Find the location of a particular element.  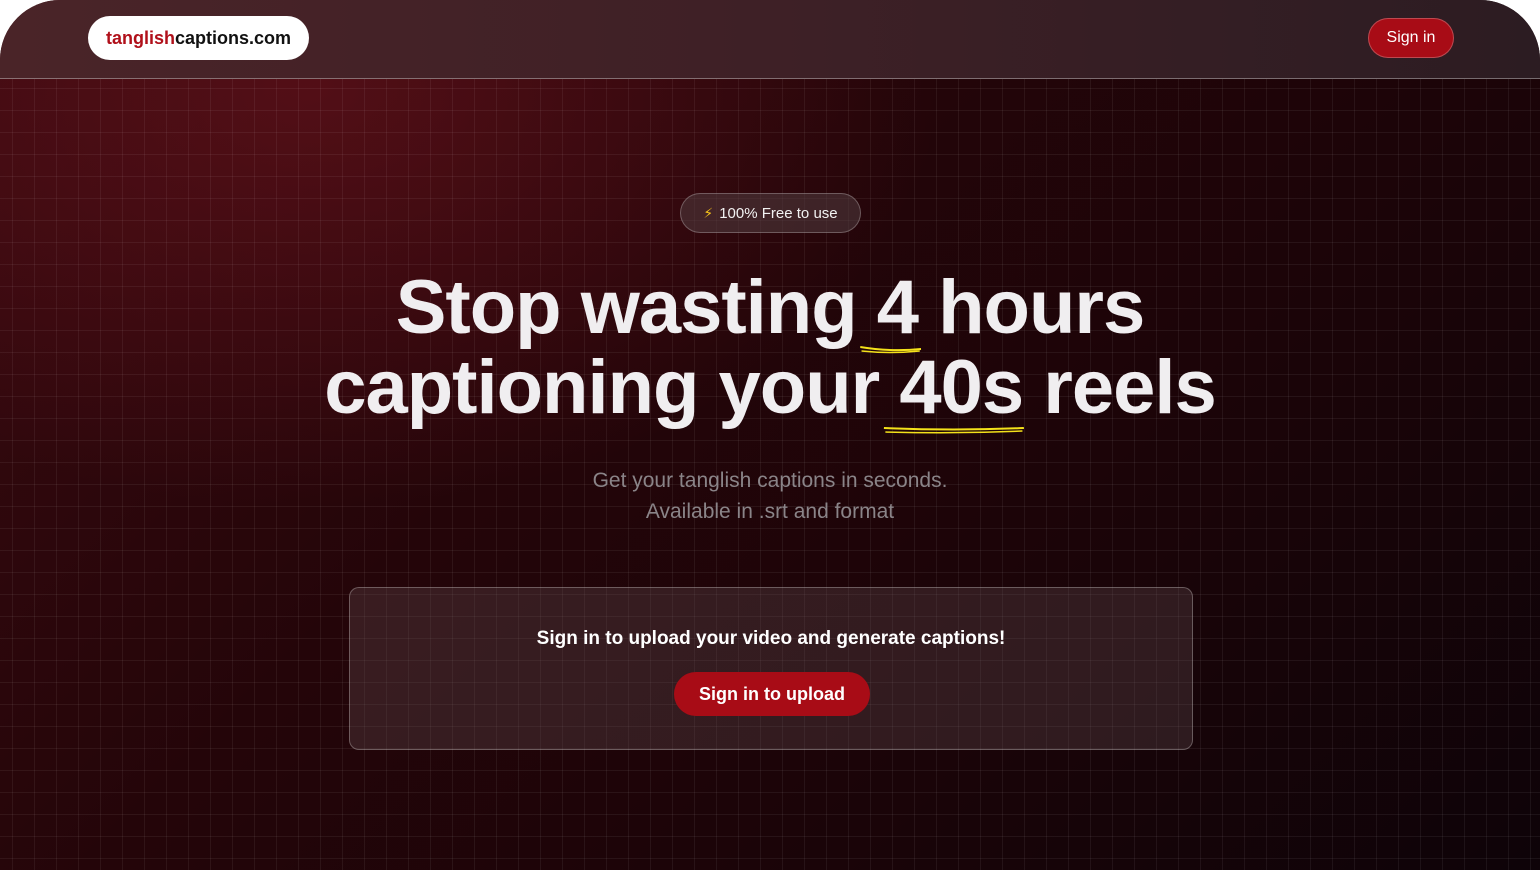

site-logo: tanglish captions.com is located at coordinates (199, 38).